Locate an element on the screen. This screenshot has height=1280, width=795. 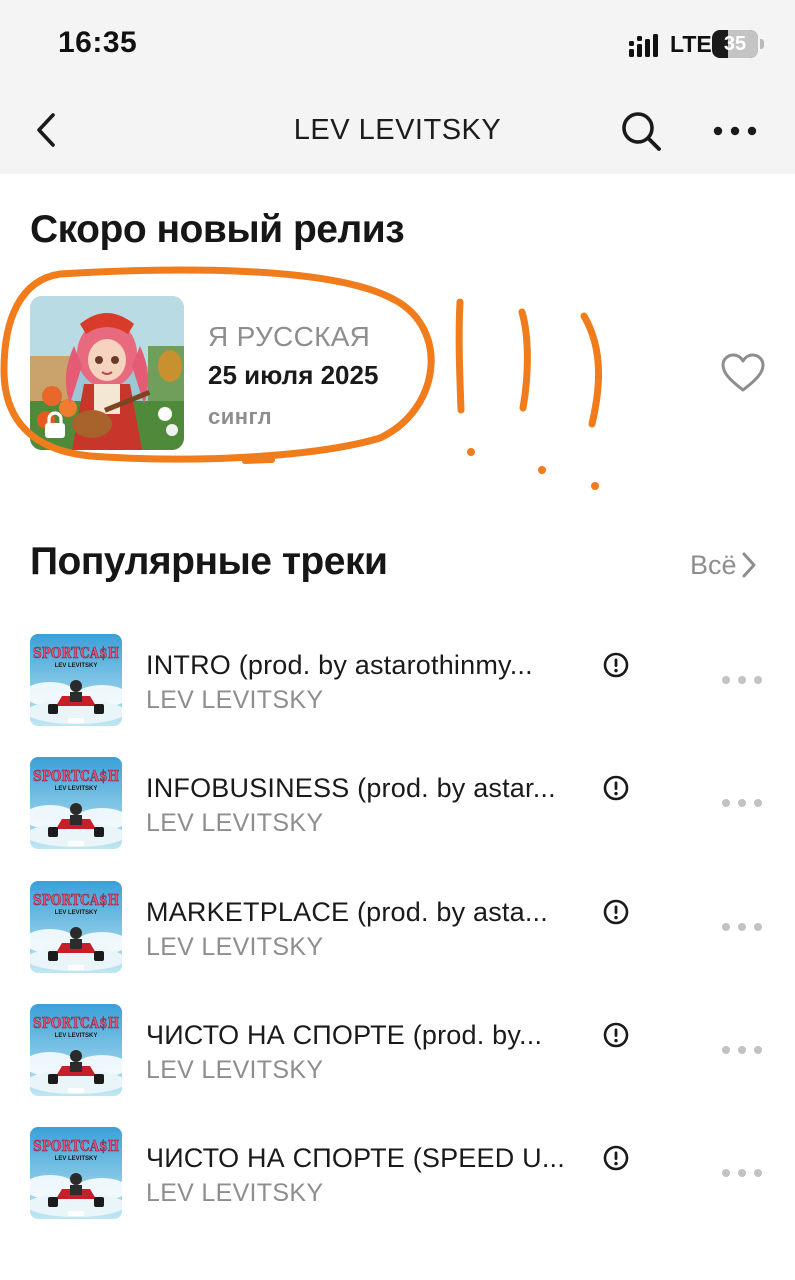
signal-icon is located at coordinates (643, 45).